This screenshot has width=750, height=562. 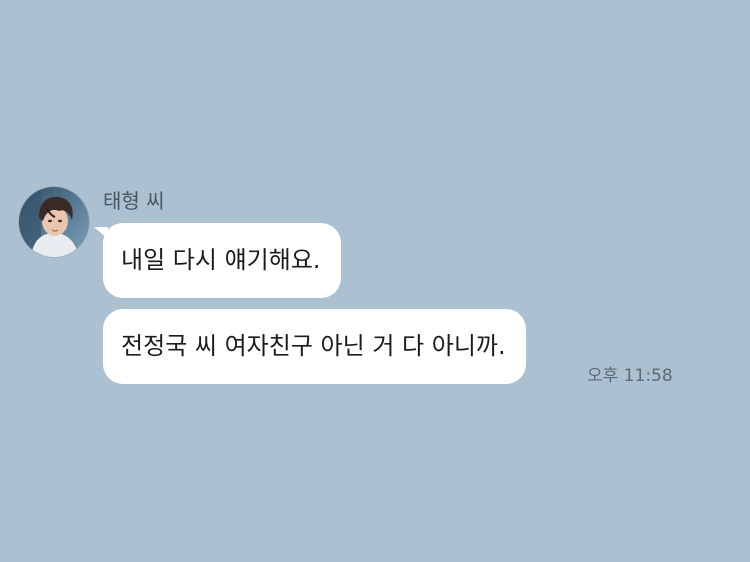 I want to click on avatar, so click(x=54, y=222).